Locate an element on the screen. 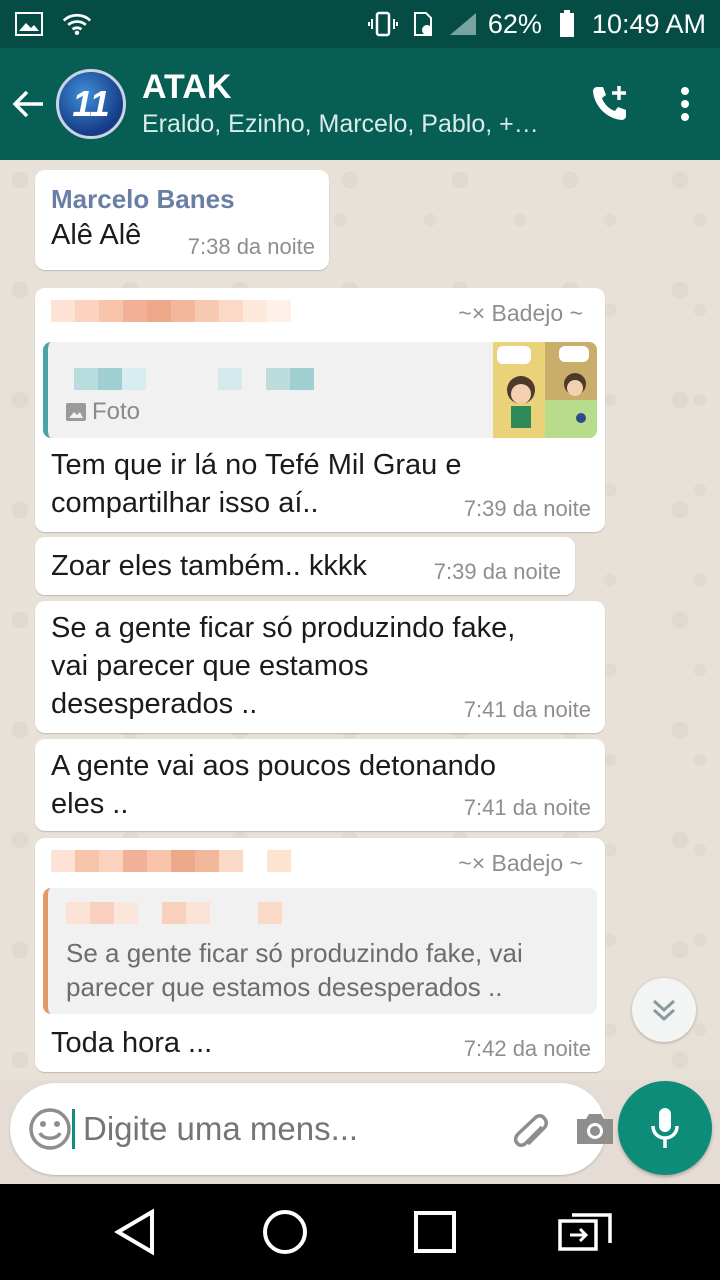  image-icon is located at coordinates (29, 24).